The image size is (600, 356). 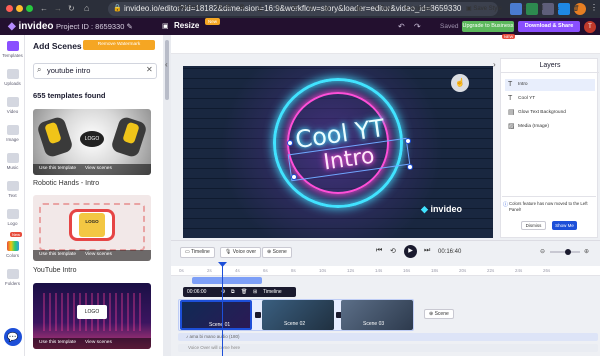 I want to click on undo-icon: ↶, so click(x=401, y=26).